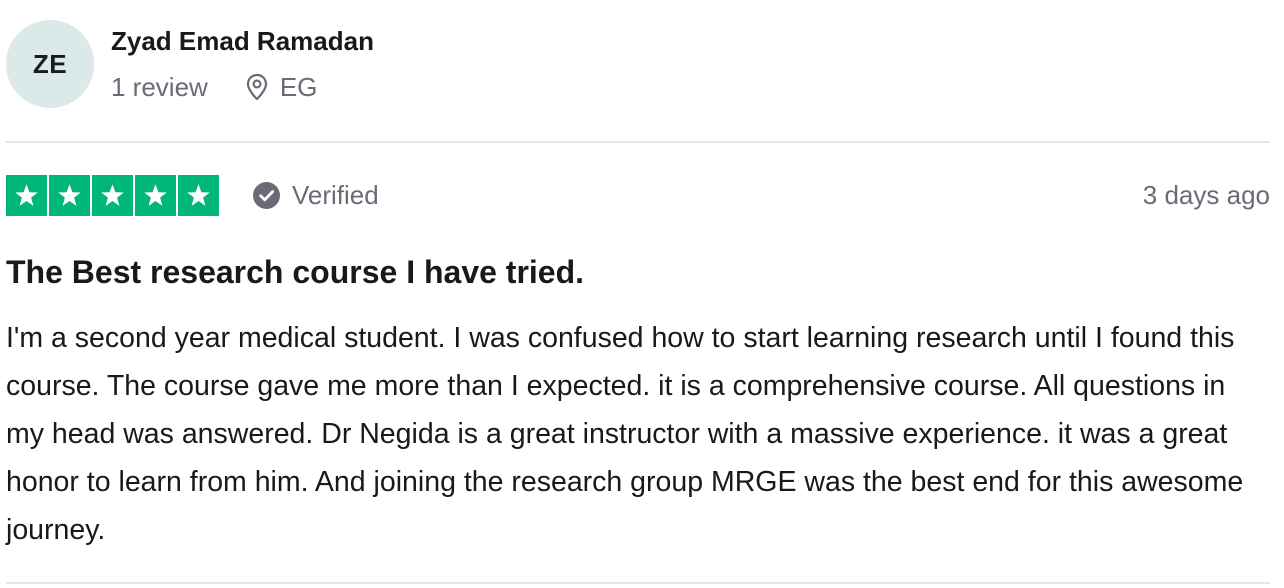  I want to click on verified-badge: Verified, so click(316, 195).